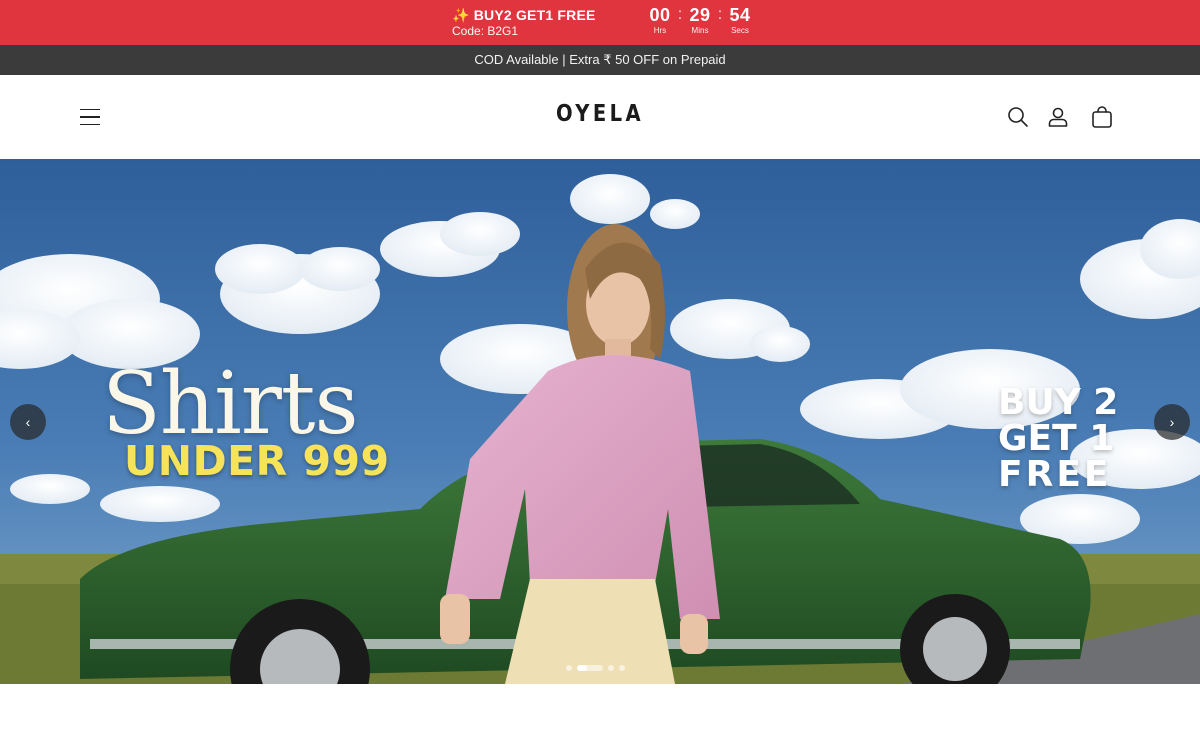 This screenshot has height=750, width=1200. Describe the element at coordinates (740, 15) in the screenshot. I see `timer-seconds-value: 54` at that location.